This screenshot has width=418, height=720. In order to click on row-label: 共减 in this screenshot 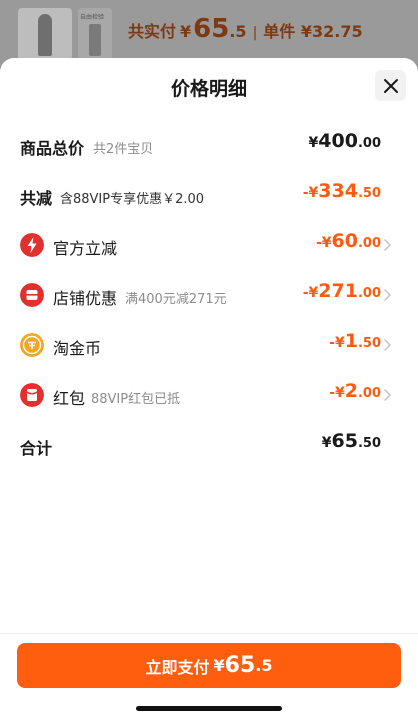, I will do `click(36, 198)`.